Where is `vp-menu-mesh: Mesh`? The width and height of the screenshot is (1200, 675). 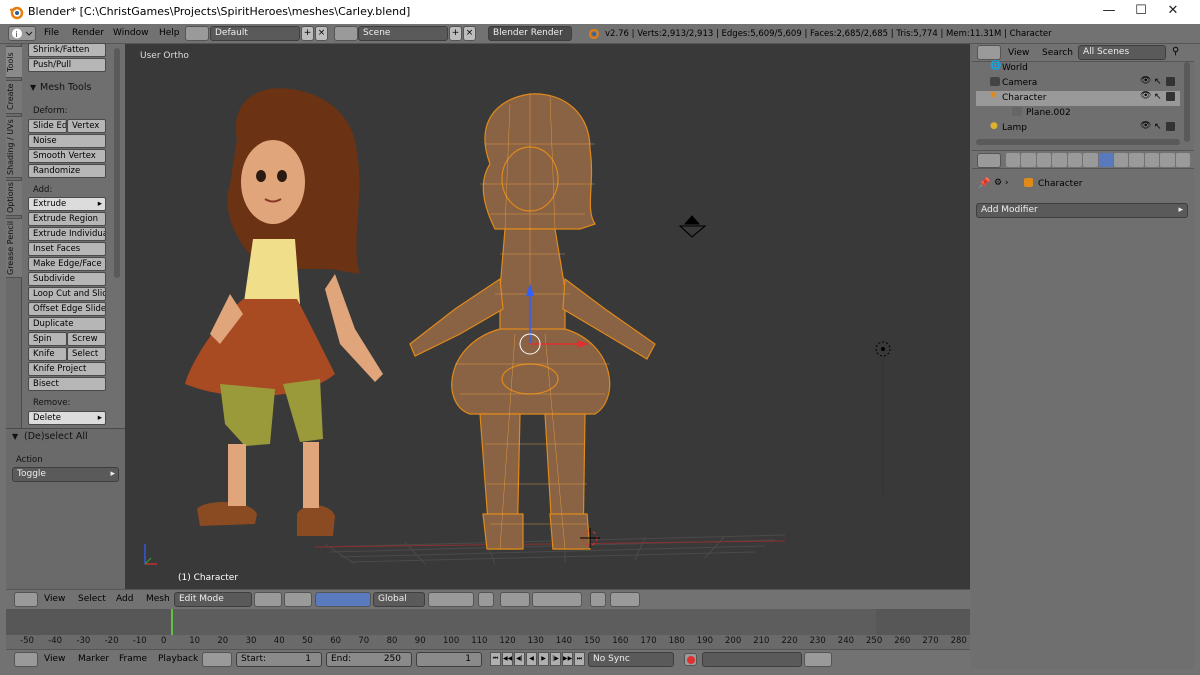 vp-menu-mesh: Mesh is located at coordinates (158, 599).